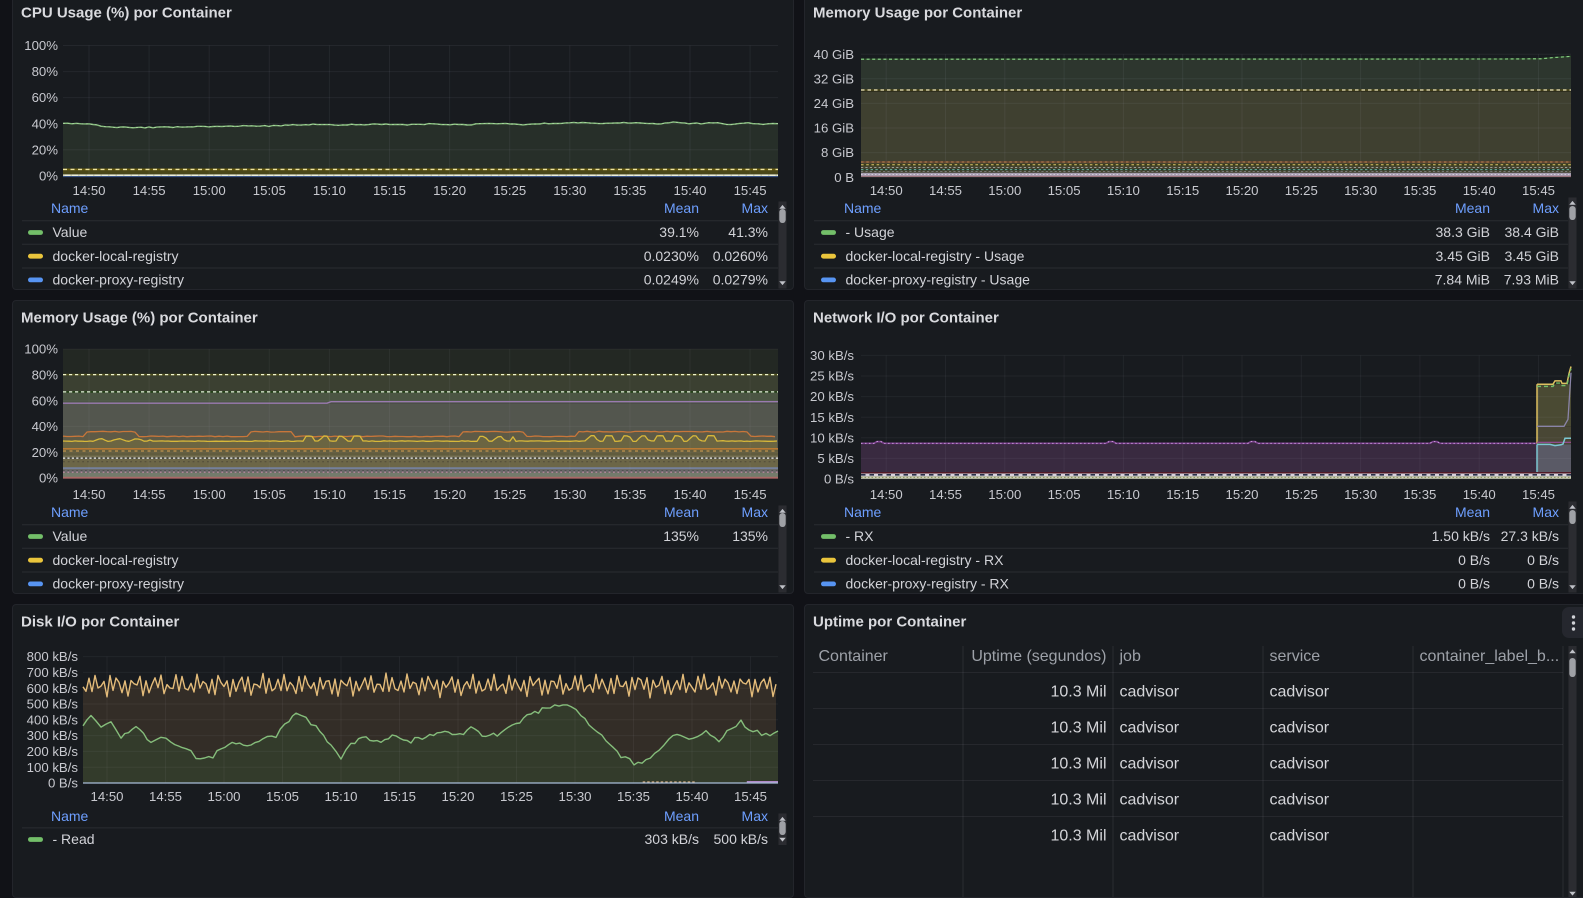 The height and width of the screenshot is (898, 1583). What do you see at coordinates (126, 12) in the screenshot?
I see `svg-text: CPU Usage (%) por Container` at bounding box center [126, 12].